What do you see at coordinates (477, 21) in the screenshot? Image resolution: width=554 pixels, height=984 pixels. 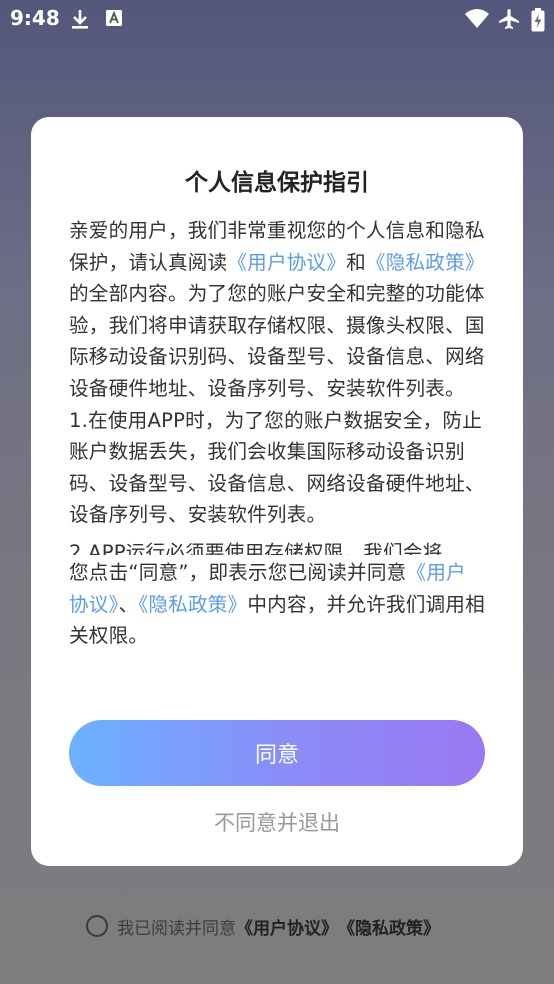 I see `wifi-icon` at bounding box center [477, 21].